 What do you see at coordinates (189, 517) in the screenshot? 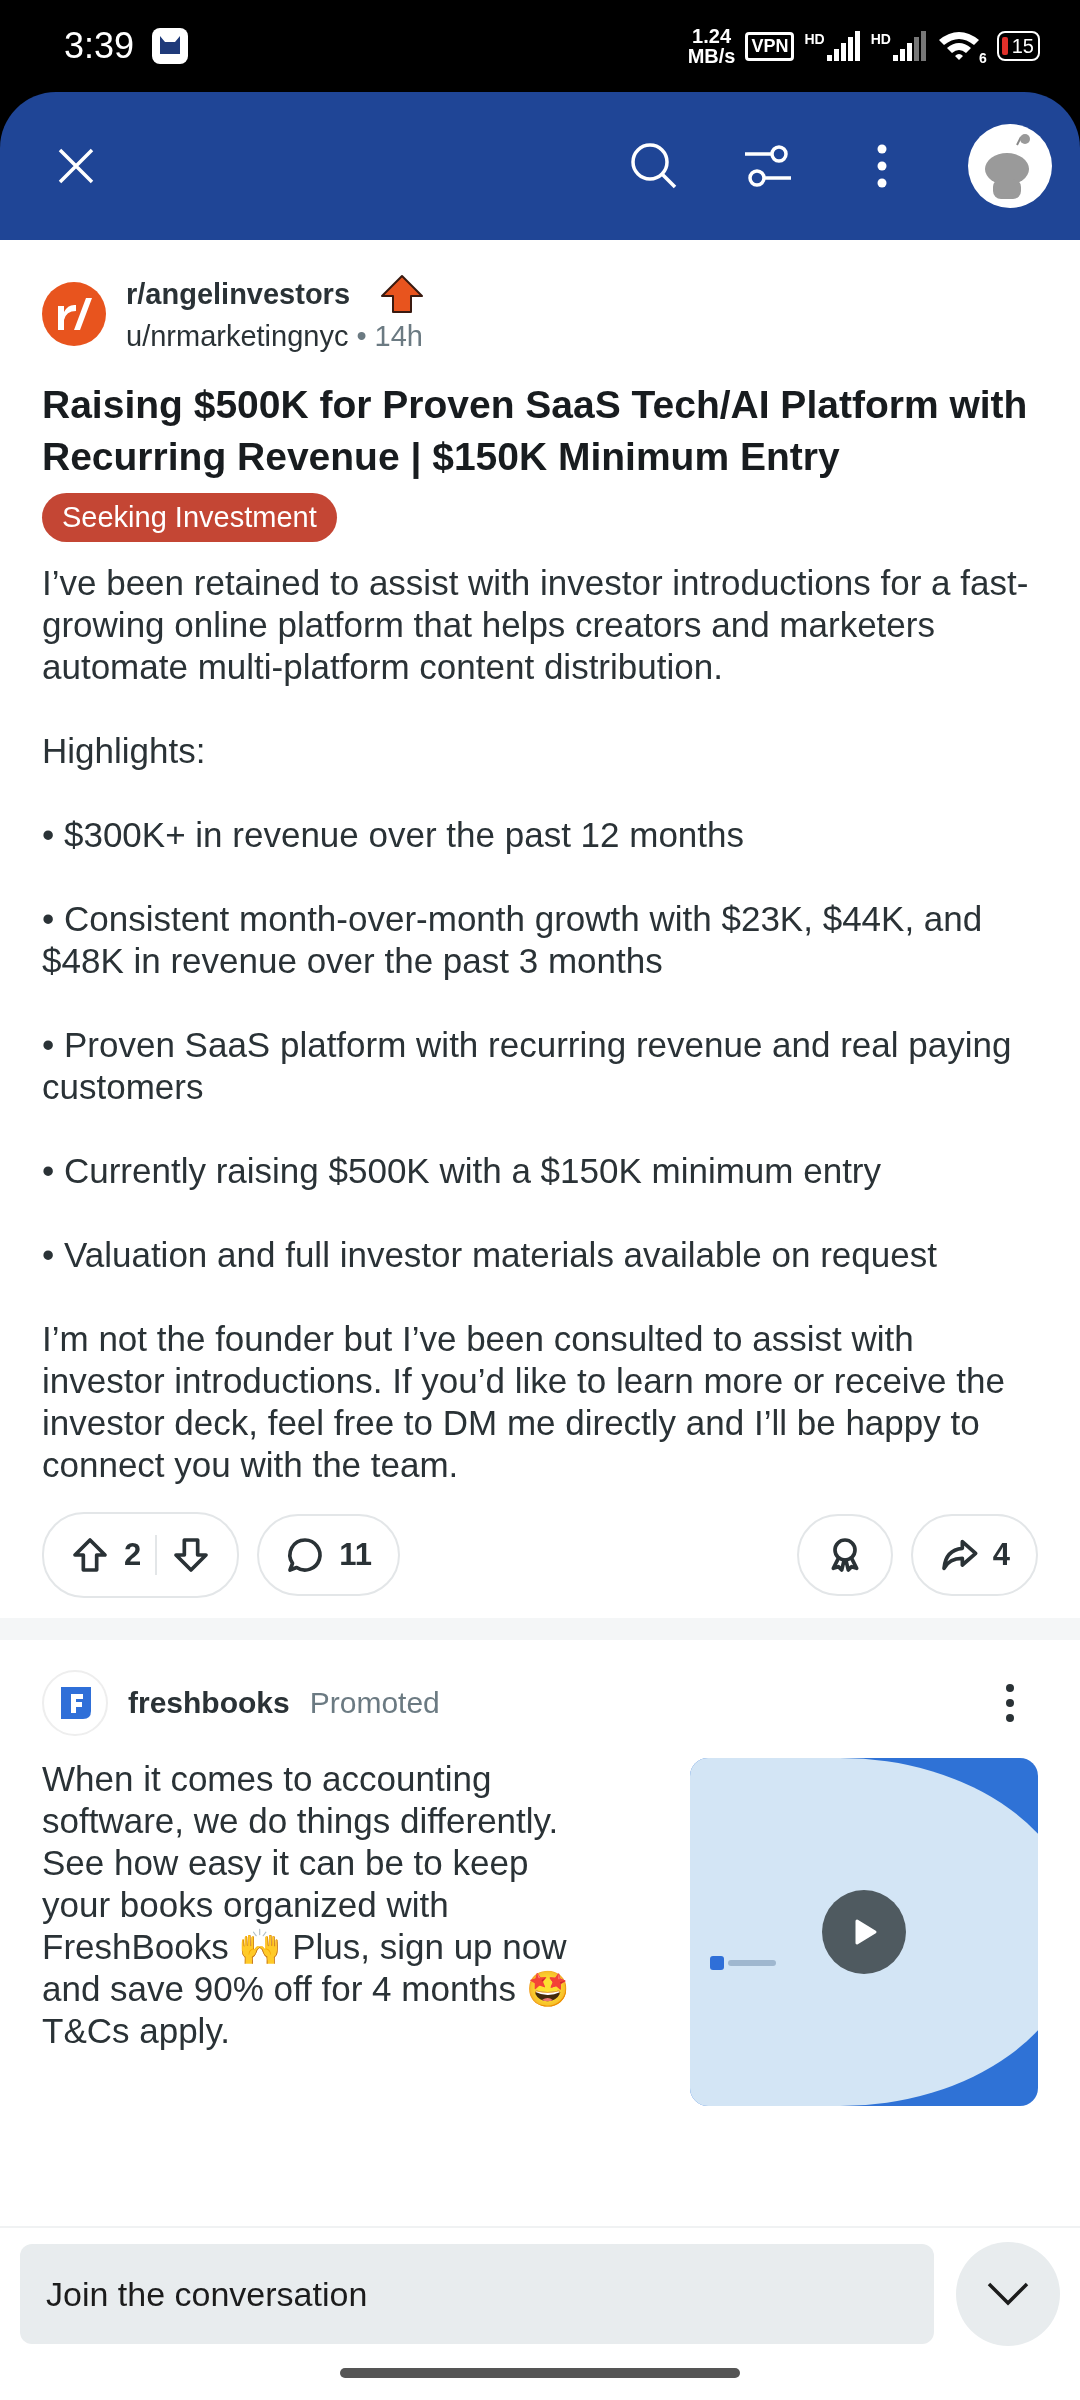
I see `post-flair: Seeking Investment` at bounding box center [189, 517].